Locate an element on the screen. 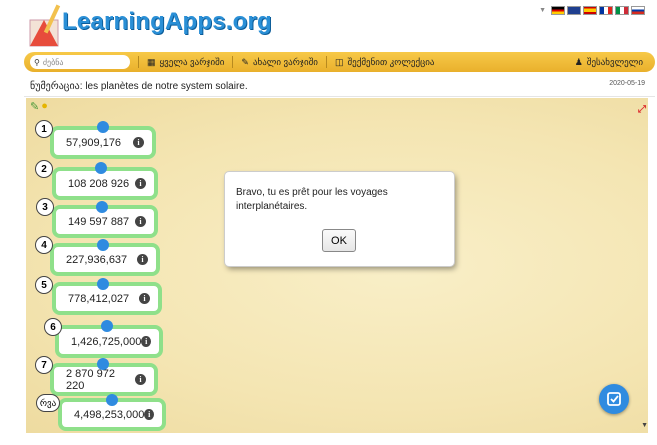 The width and height of the screenshot is (657, 445). collection-icon: ◫ is located at coordinates (339, 61).